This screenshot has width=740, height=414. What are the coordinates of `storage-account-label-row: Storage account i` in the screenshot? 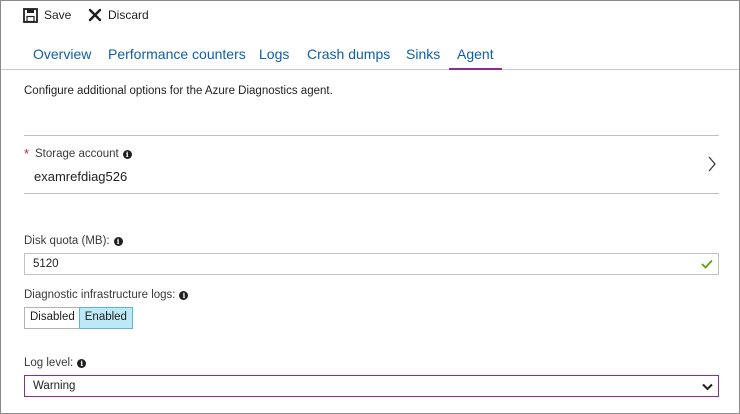 It's located at (83, 154).